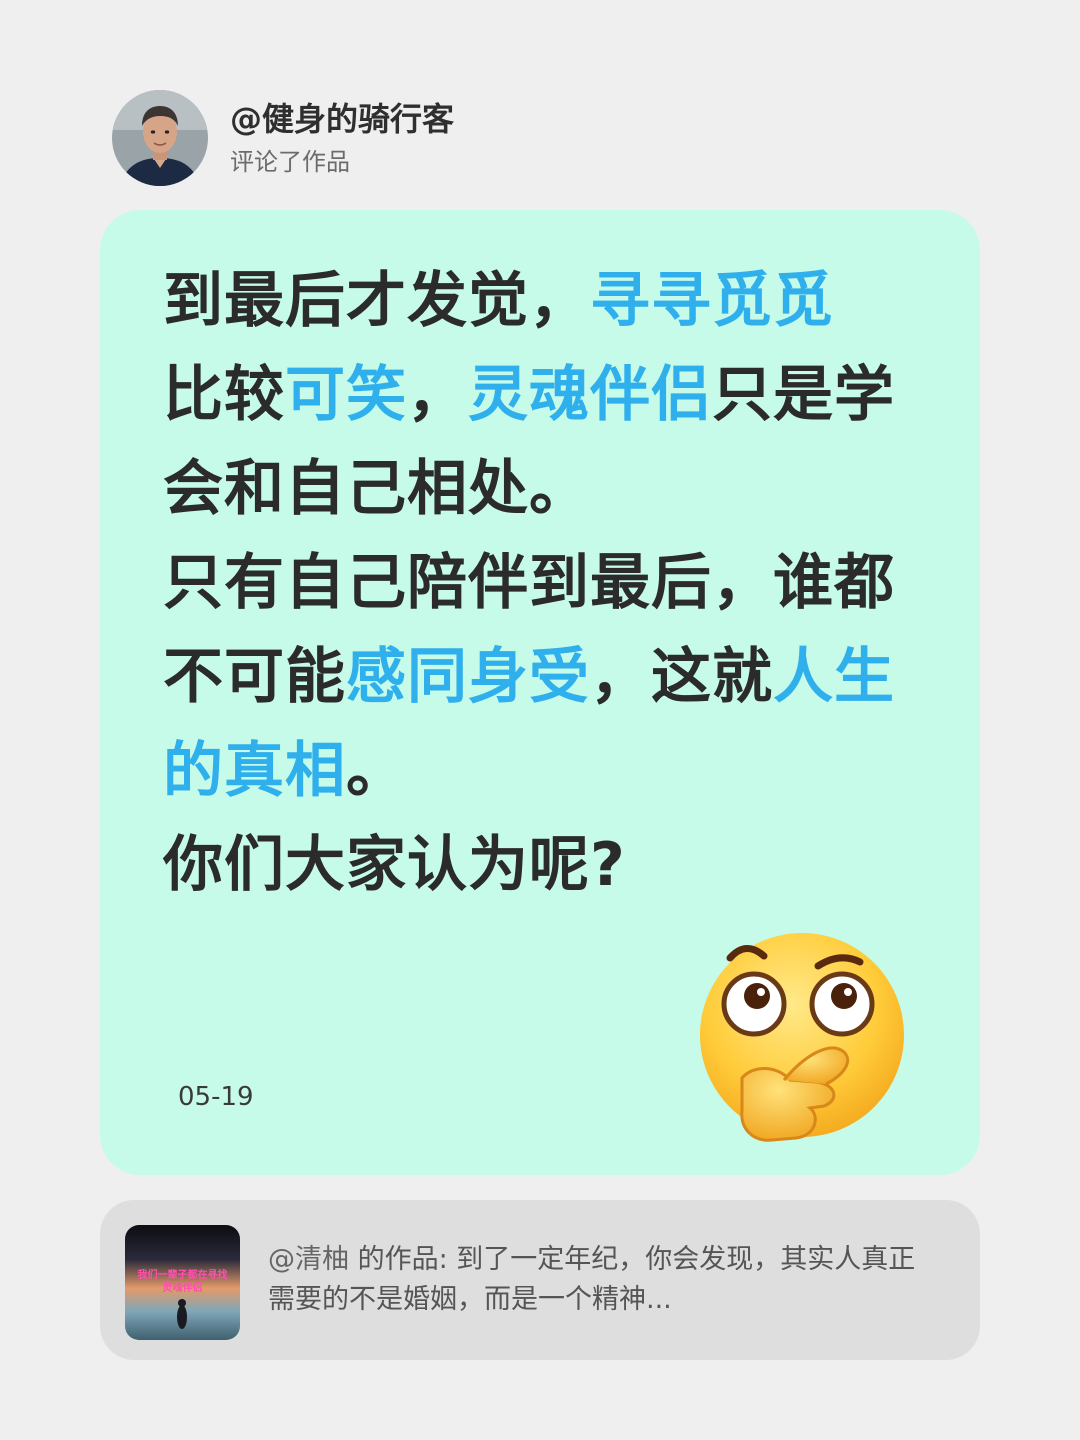 This screenshot has height=1440, width=1080. I want to click on header-text: @健身的骑行客 评论了作品, so click(342, 138).